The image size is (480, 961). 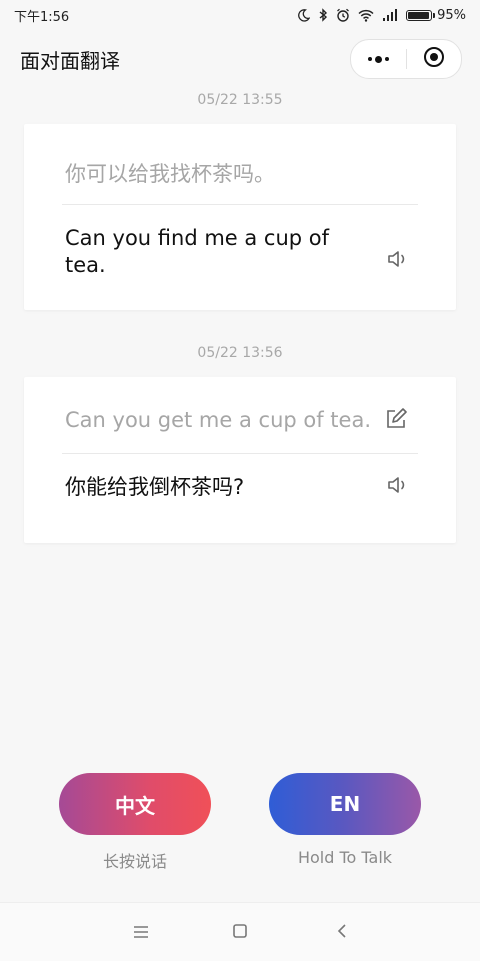 What do you see at coordinates (390, 15) in the screenshot?
I see `signal-icon` at bounding box center [390, 15].